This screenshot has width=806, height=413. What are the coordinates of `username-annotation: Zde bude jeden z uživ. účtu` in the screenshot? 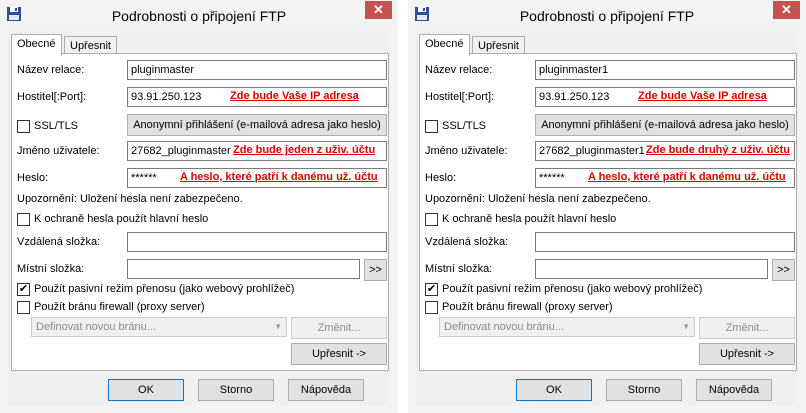 It's located at (304, 150).